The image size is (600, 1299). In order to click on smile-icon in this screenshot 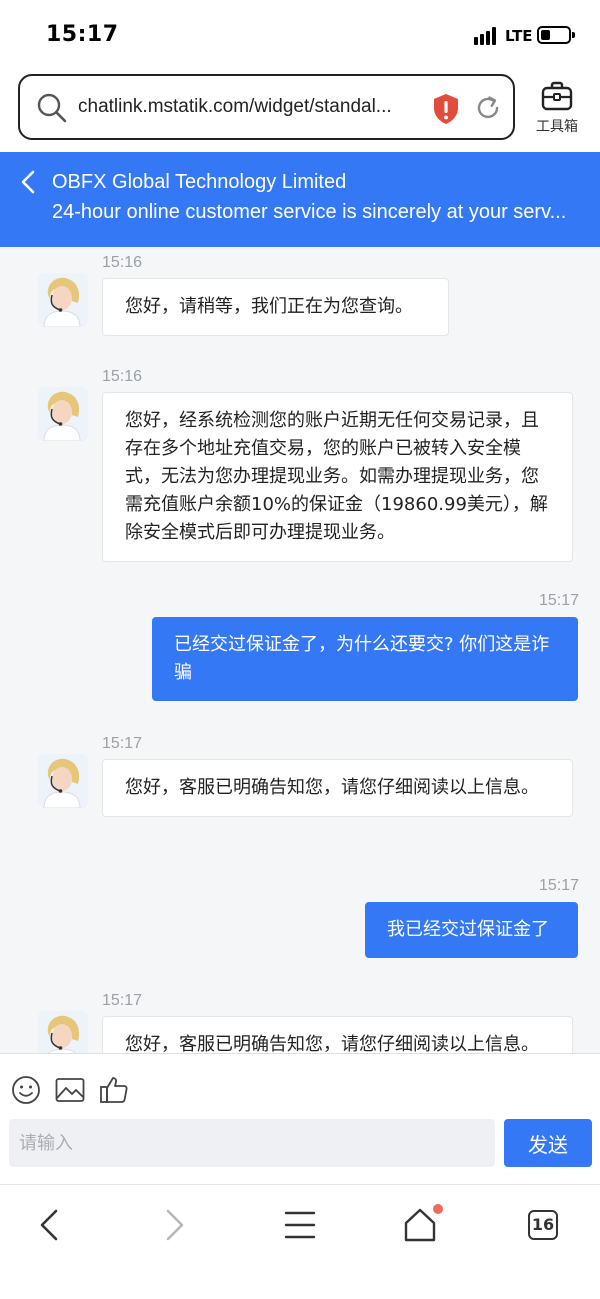, I will do `click(26, 1090)`.